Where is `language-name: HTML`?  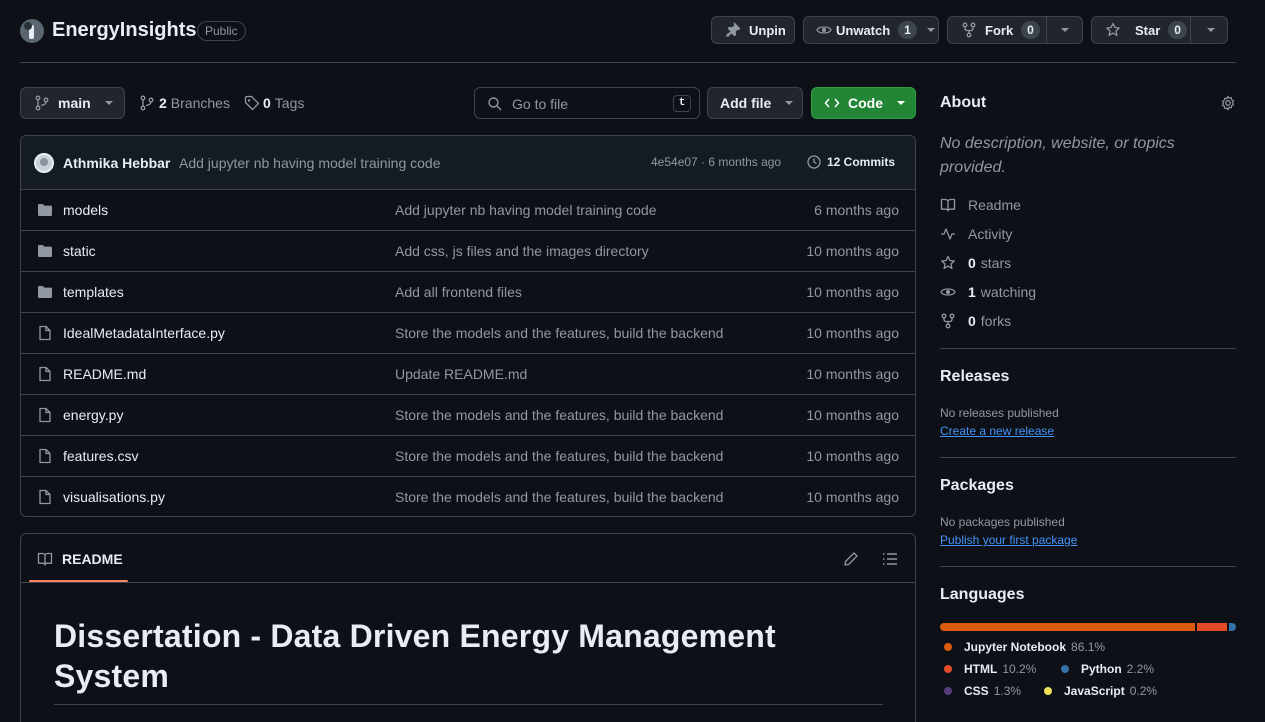 language-name: HTML is located at coordinates (981, 669).